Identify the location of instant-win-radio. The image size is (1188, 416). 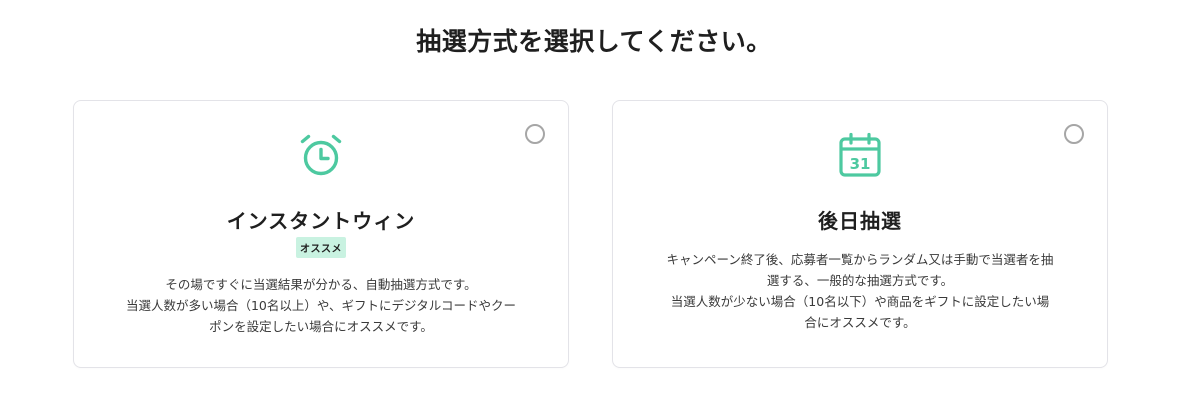
(535, 134).